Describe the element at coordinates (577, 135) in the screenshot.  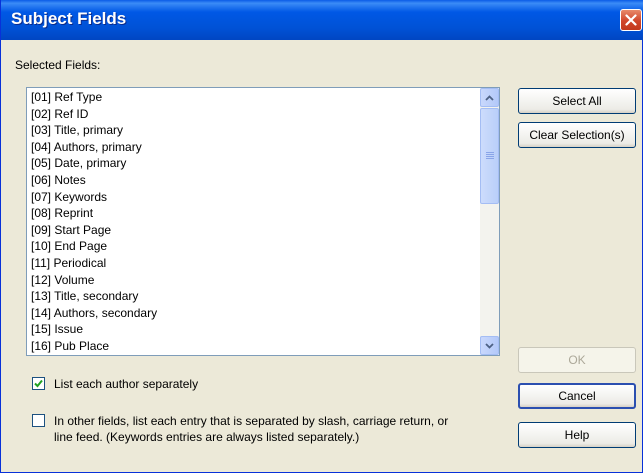
I see `clear-selection-button: Clear Selection(s)` at that location.